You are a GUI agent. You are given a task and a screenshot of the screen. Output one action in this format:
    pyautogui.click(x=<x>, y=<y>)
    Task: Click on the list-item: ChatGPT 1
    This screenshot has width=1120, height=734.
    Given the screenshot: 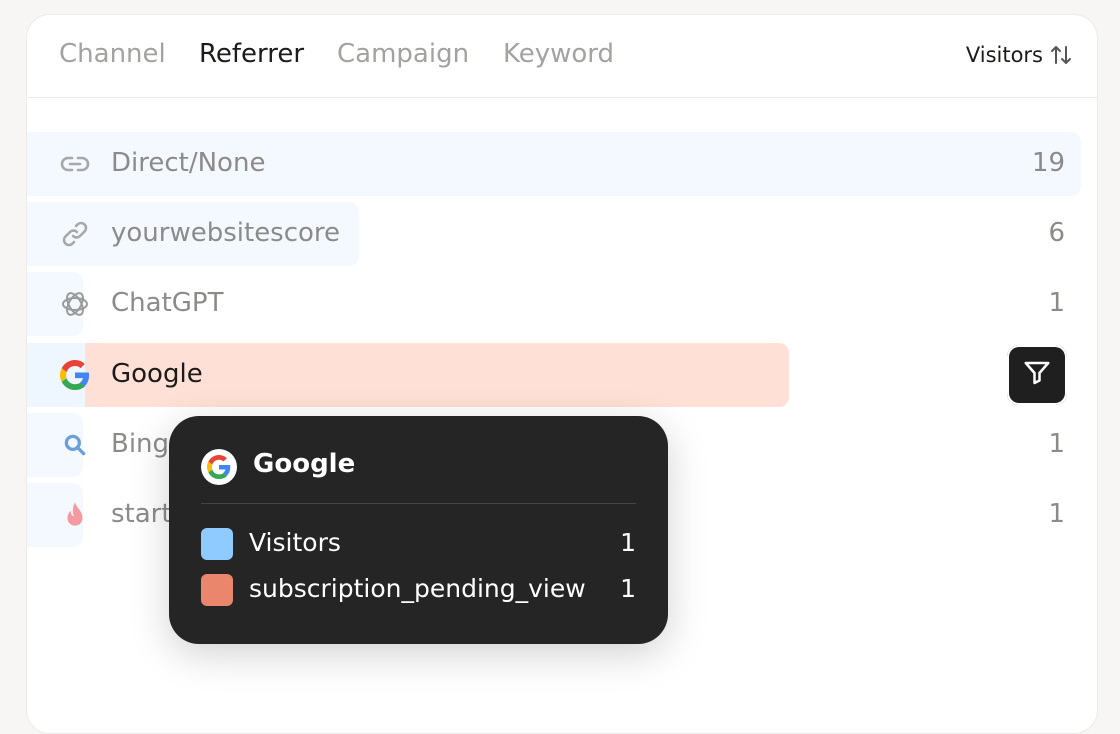 What is the action you would take?
    pyautogui.click(x=562, y=304)
    